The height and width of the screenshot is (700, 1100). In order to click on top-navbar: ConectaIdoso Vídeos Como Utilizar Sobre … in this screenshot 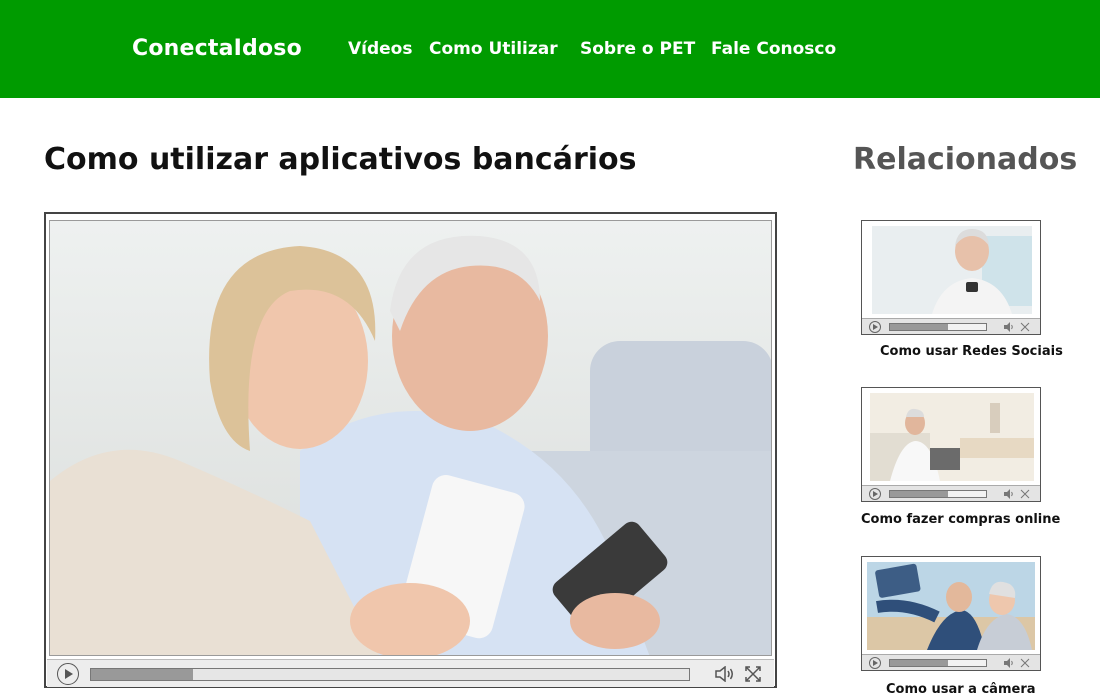, I will do `click(550, 49)`.